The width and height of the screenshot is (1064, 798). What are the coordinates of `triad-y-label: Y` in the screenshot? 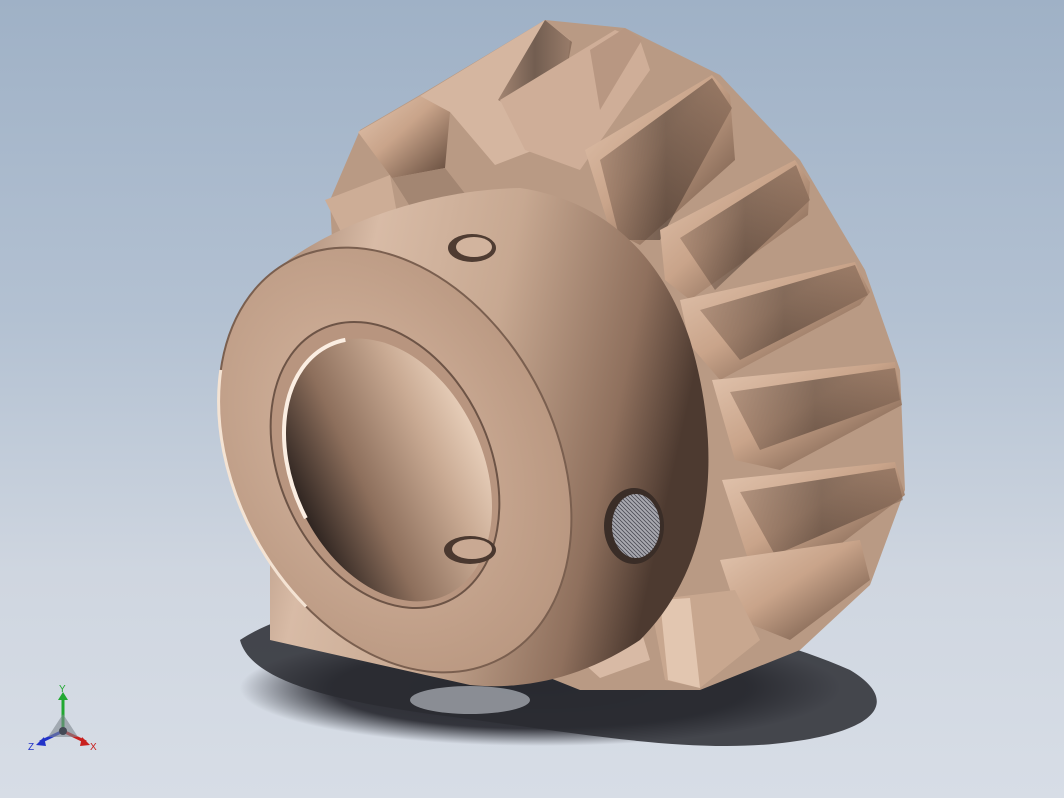 It's located at (62, 689).